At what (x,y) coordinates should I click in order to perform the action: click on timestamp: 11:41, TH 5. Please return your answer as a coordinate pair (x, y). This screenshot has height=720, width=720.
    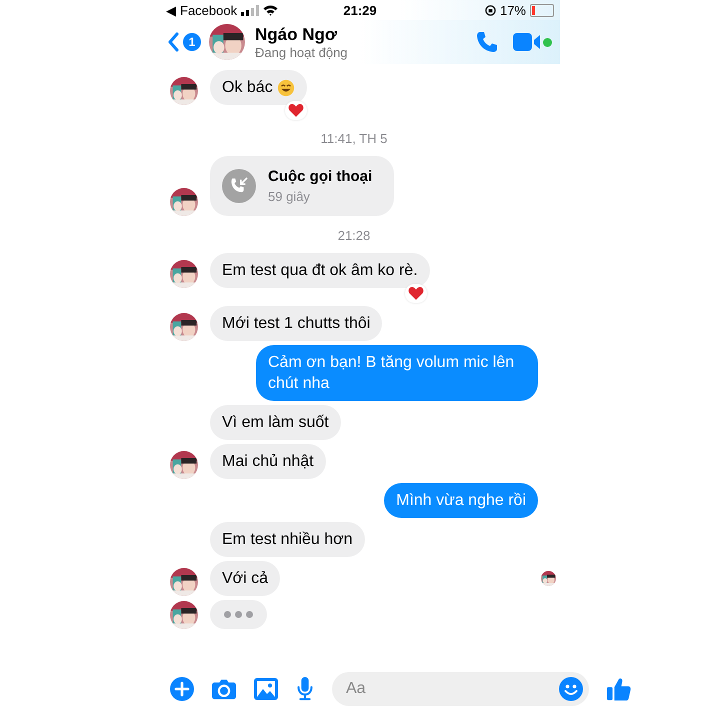
    Looking at the image, I should click on (354, 138).